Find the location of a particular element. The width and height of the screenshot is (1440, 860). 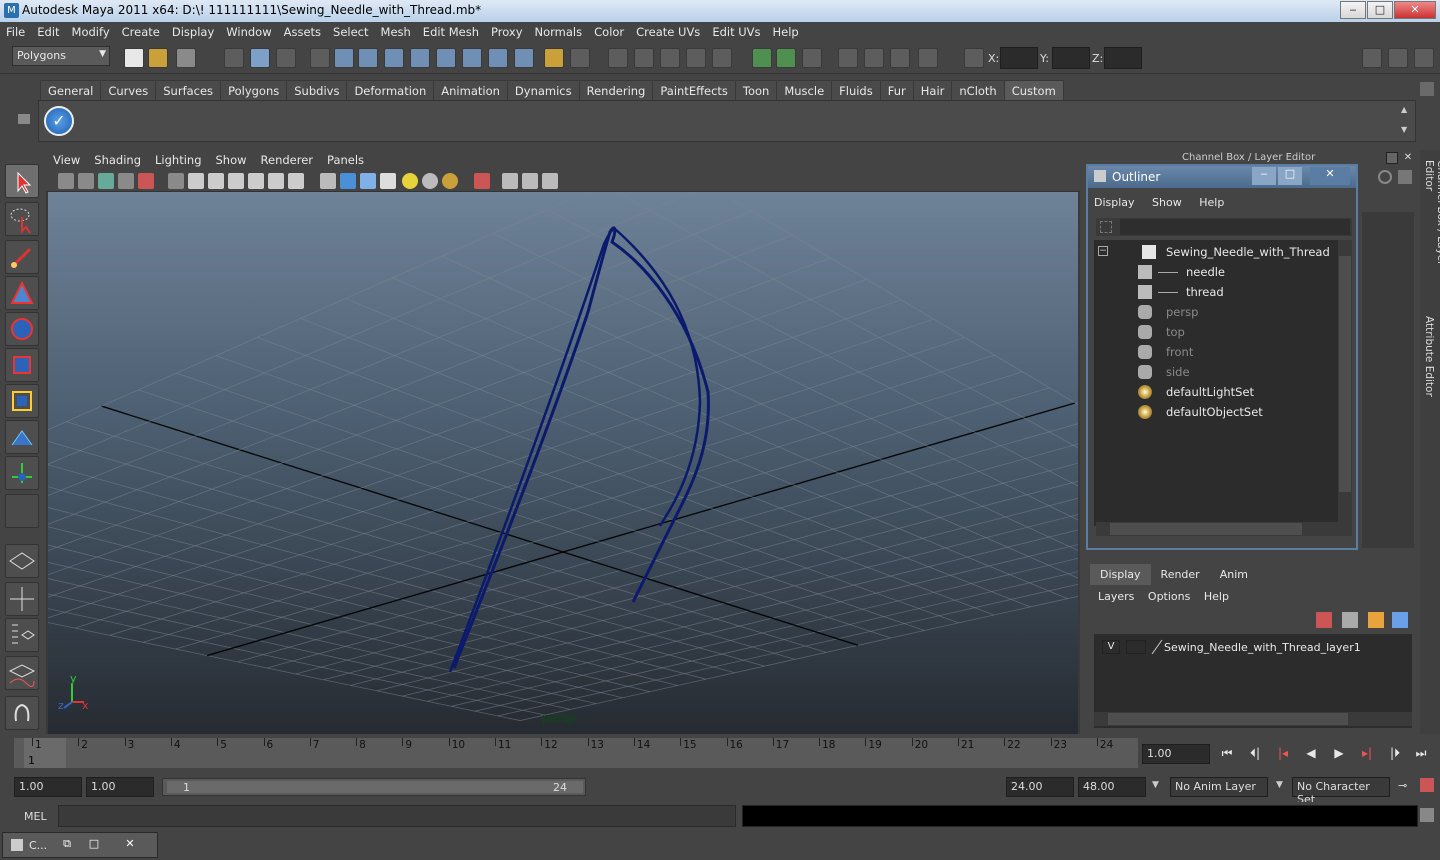

menu-proxy: Proxy is located at coordinates (507, 30).